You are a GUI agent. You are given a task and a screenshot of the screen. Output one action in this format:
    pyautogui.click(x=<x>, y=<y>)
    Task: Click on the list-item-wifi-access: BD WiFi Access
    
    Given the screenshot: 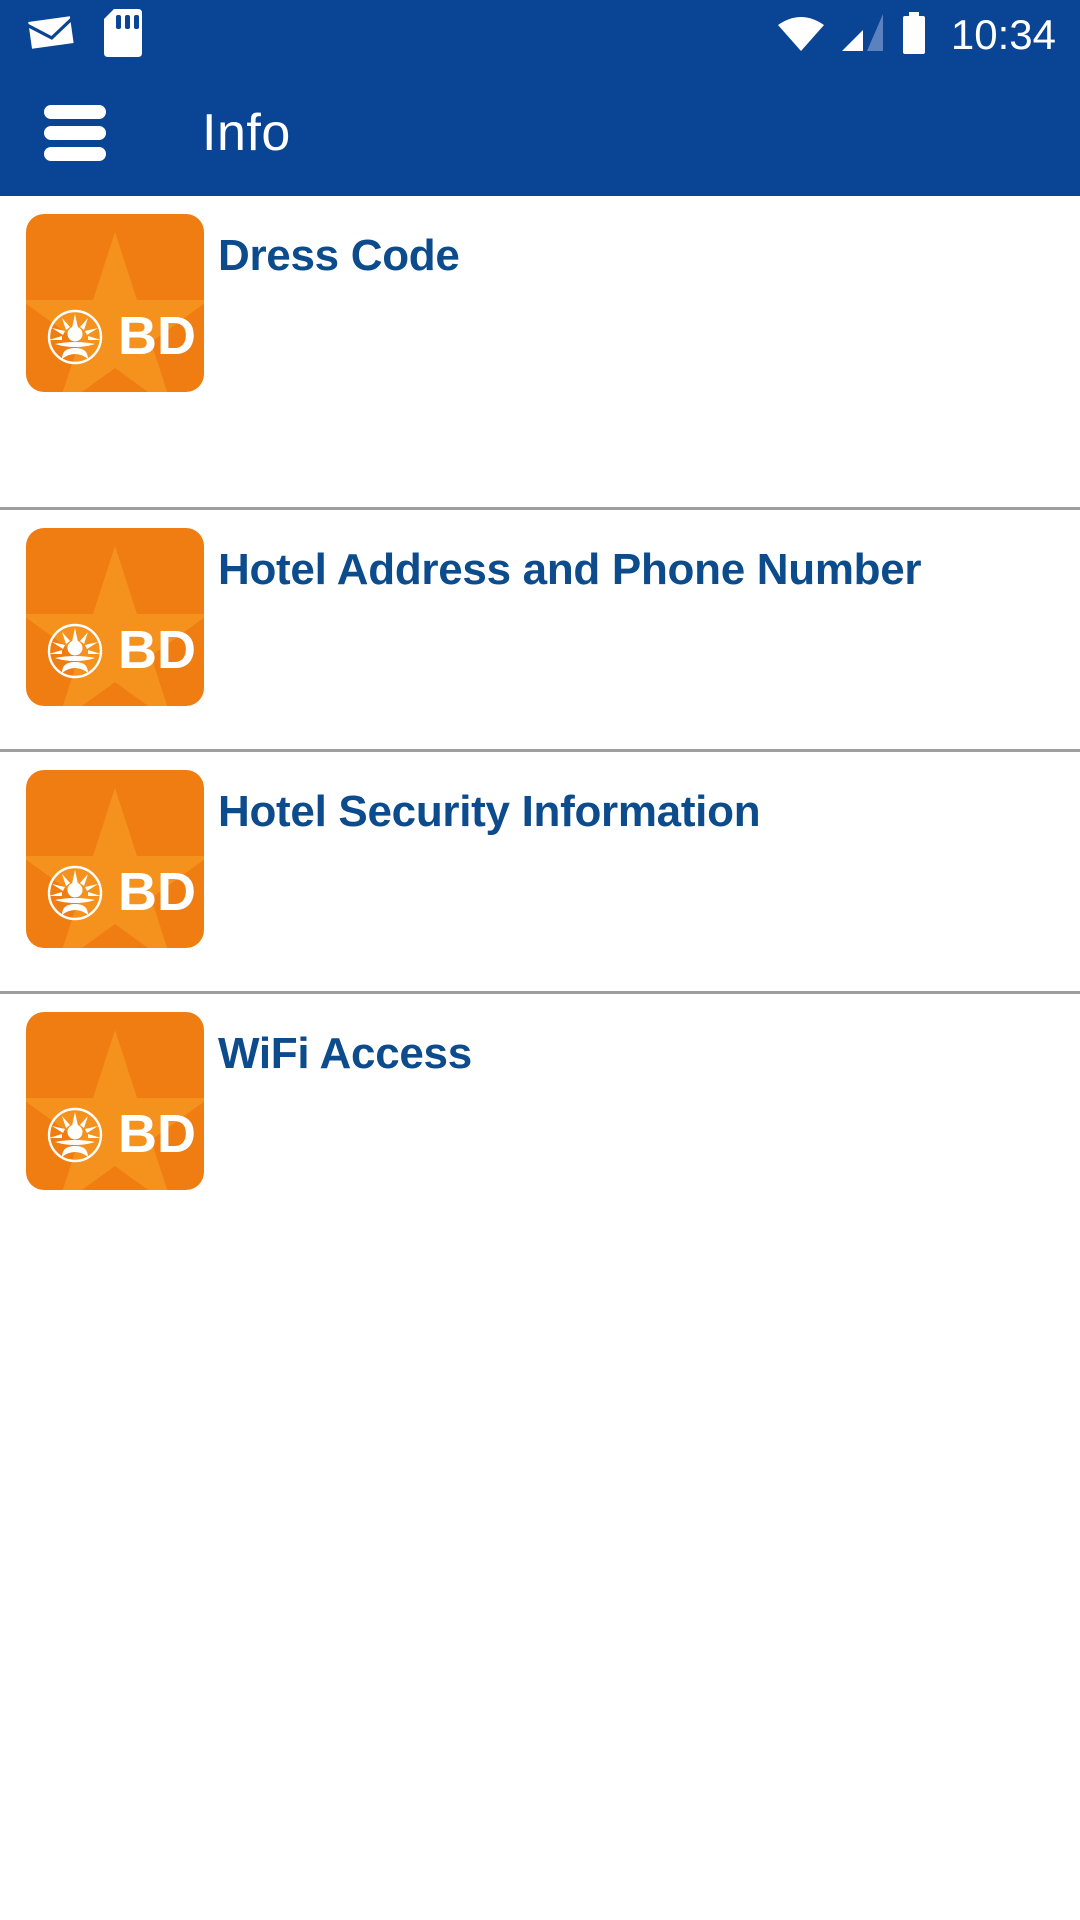 What is the action you would take?
    pyautogui.click(x=540, y=1115)
    